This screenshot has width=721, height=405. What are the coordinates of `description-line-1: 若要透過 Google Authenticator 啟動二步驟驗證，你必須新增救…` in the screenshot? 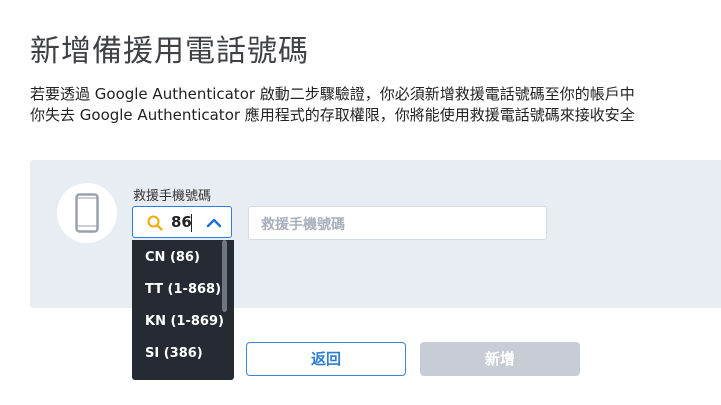 It's located at (332, 94).